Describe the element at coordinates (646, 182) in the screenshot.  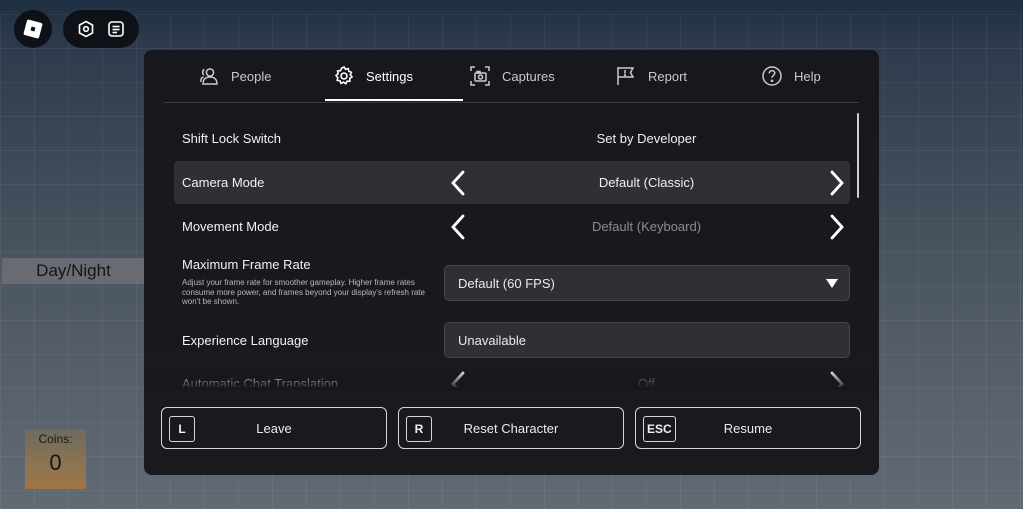
I see `setting-value: Default (Classic)` at that location.